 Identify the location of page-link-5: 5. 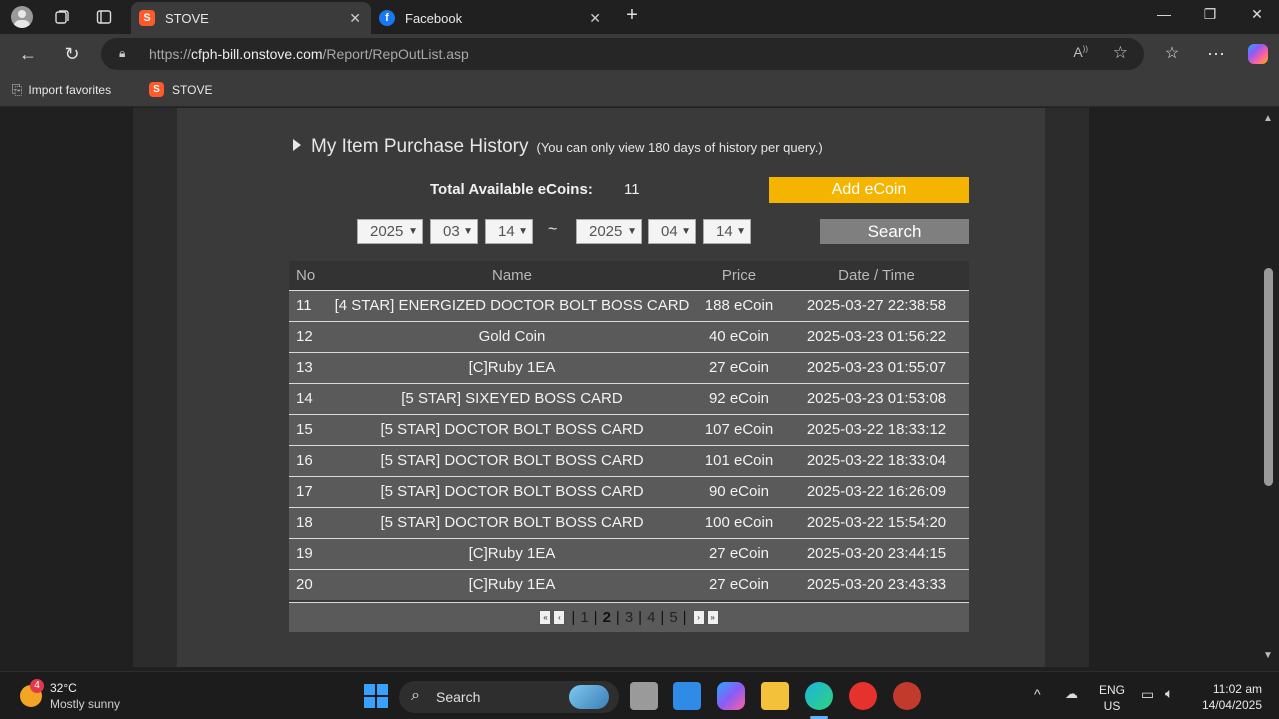
(673, 617).